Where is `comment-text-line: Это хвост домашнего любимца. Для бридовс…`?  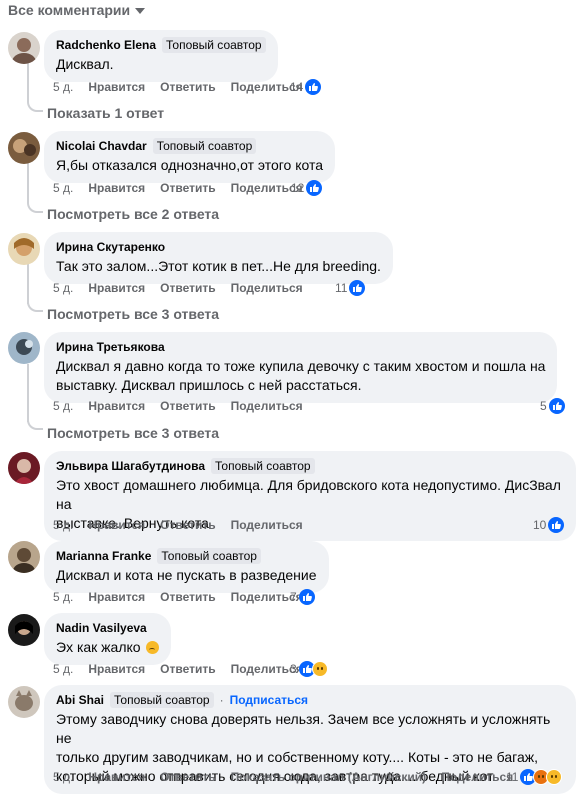
comment-text-line: Это хвост домашнего любимца. Для бридовс… is located at coordinates (308, 494).